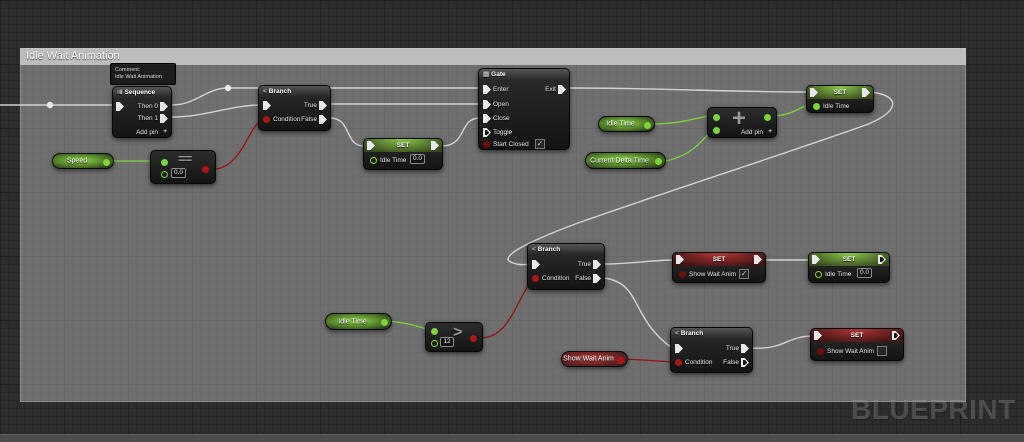 This screenshot has width=1024, height=442. What do you see at coordinates (179, 173) in the screenshot?
I see `equals-value: 0.0` at bounding box center [179, 173].